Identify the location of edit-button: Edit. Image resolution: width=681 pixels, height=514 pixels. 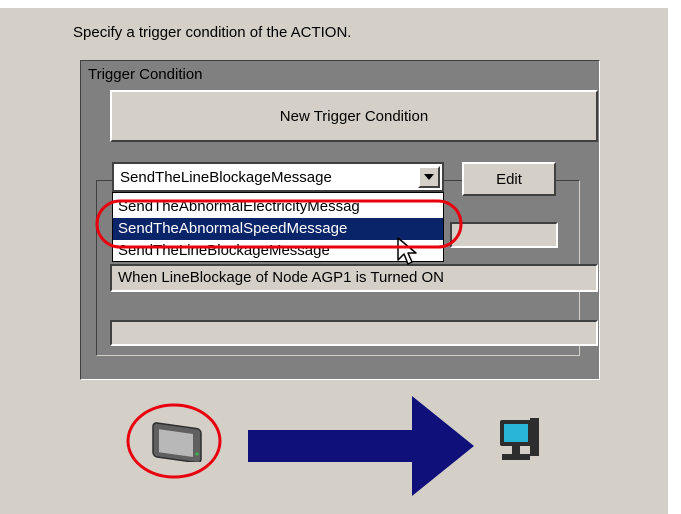
(509, 179).